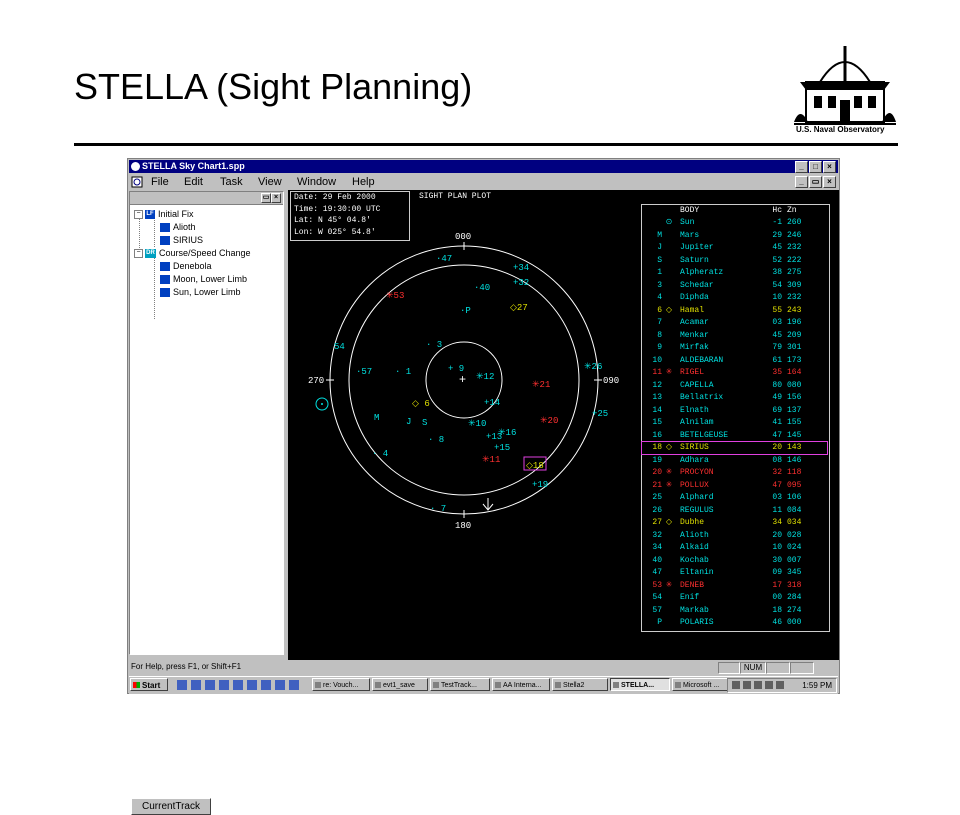 This screenshot has height=815, width=960. Describe the element at coordinates (231, 182) in the screenshot. I see `menu-task: Task` at that location.